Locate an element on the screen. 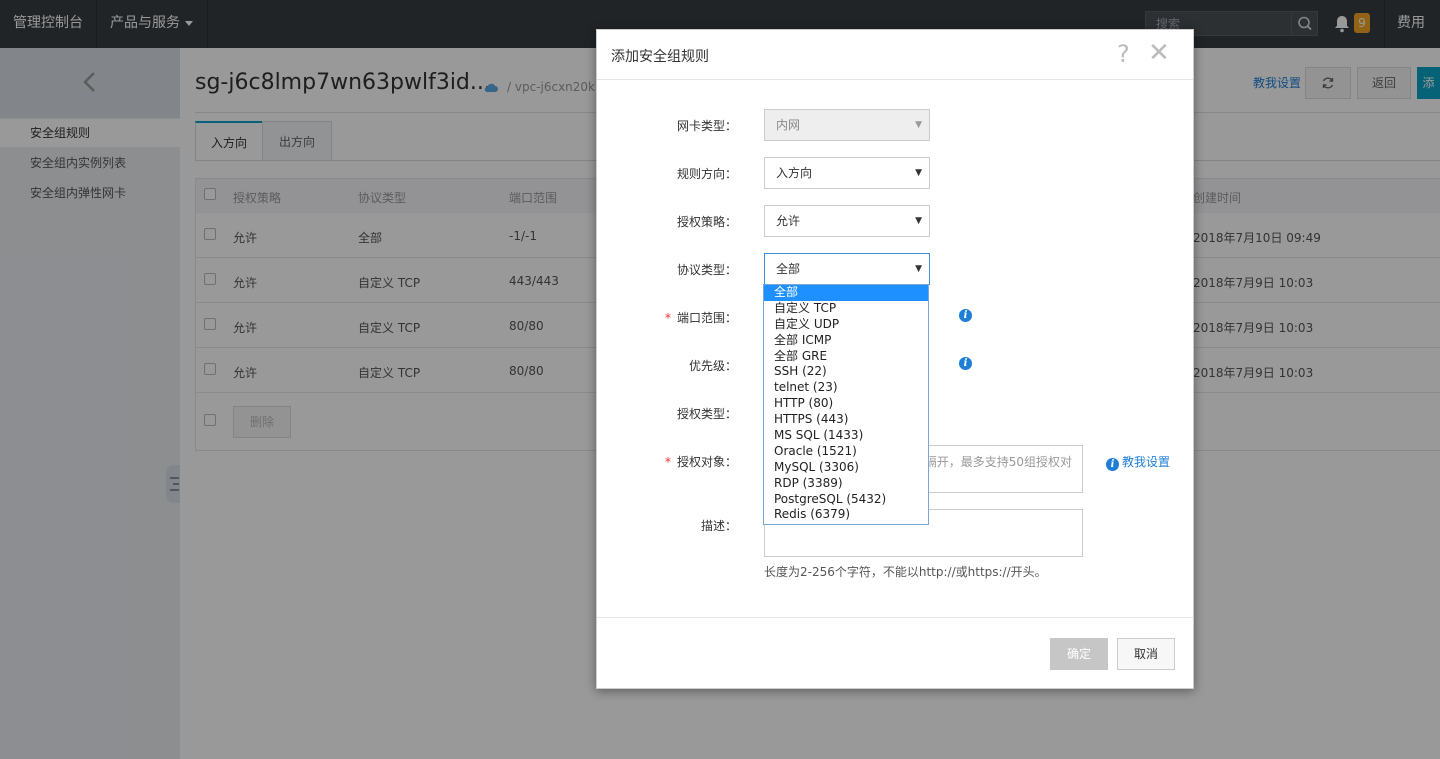 This screenshot has height=759, width=1440. info-icon: i is located at coordinates (1112, 464).